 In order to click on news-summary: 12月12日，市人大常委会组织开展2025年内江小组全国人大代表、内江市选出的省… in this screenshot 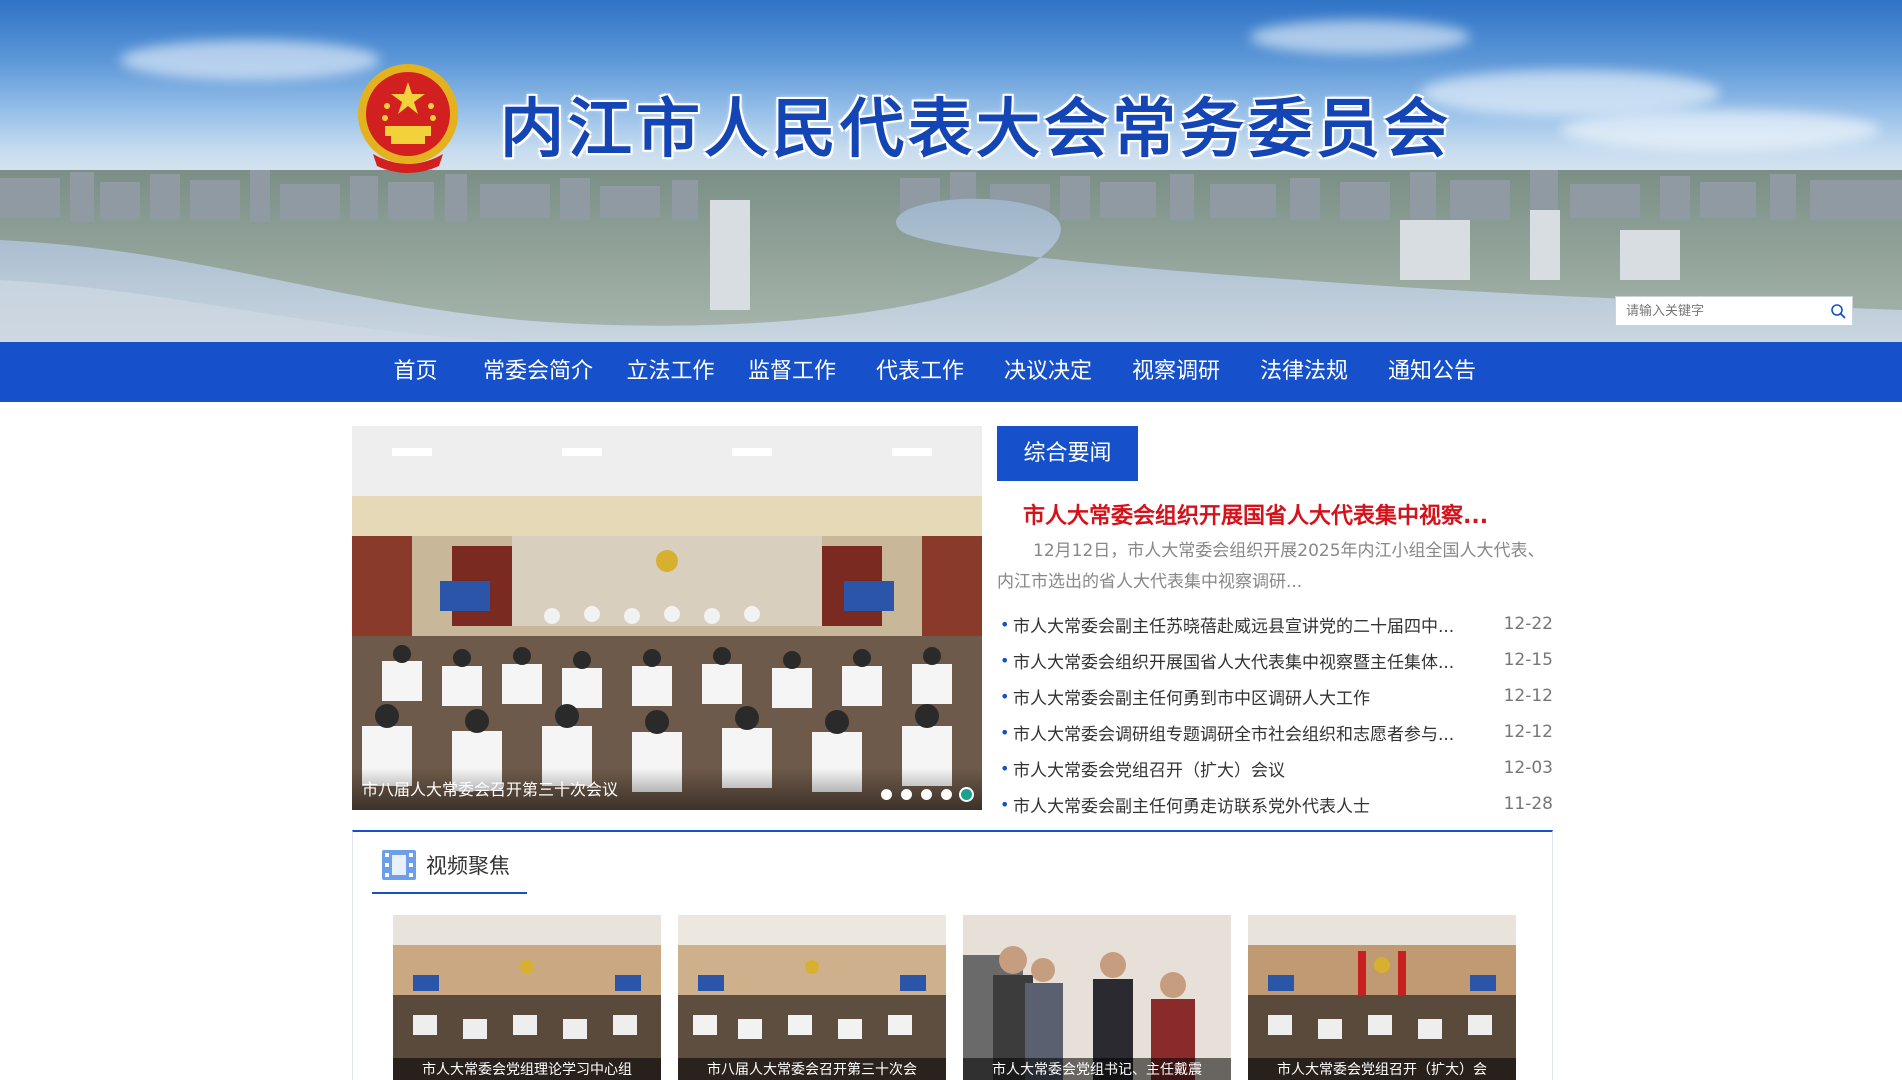, I will do `click(1271, 566)`.